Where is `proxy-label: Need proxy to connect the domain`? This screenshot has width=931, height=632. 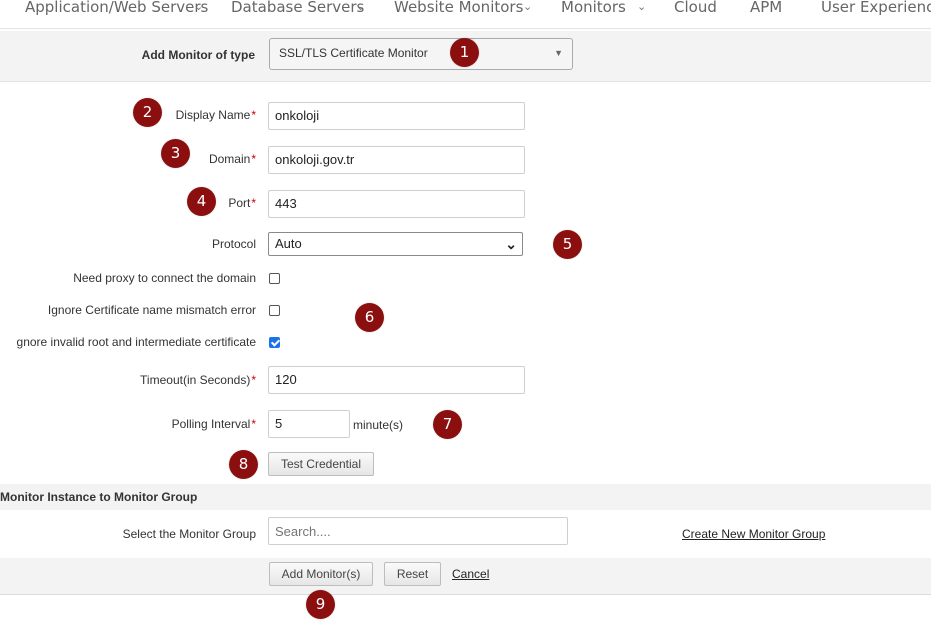 proxy-label: Need proxy to connect the domain is located at coordinates (164, 278).